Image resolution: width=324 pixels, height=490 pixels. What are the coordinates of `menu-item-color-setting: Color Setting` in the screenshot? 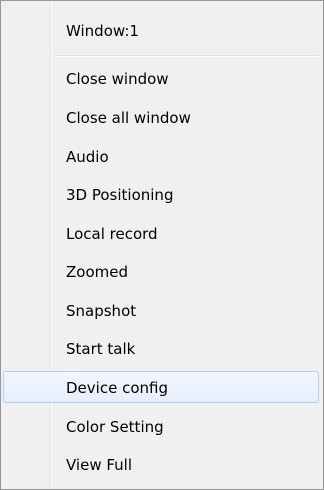 It's located at (161, 426).